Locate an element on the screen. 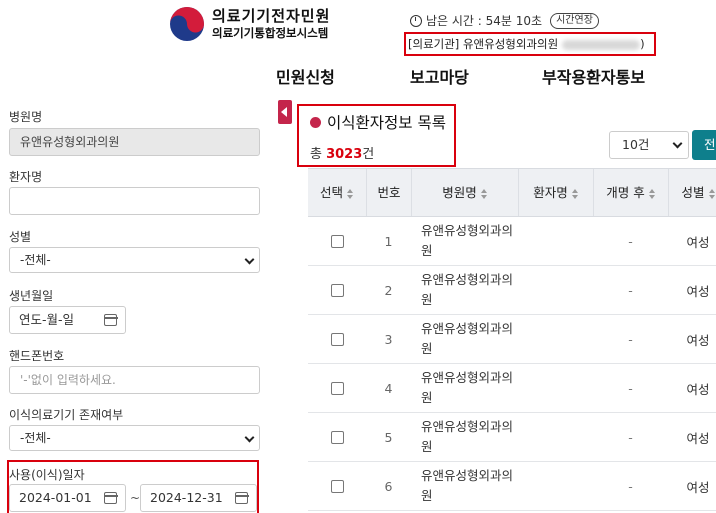 The width and height of the screenshot is (716, 513). table-row: 6 유앤유성형외과의원 - 여성 is located at coordinates (512, 486).